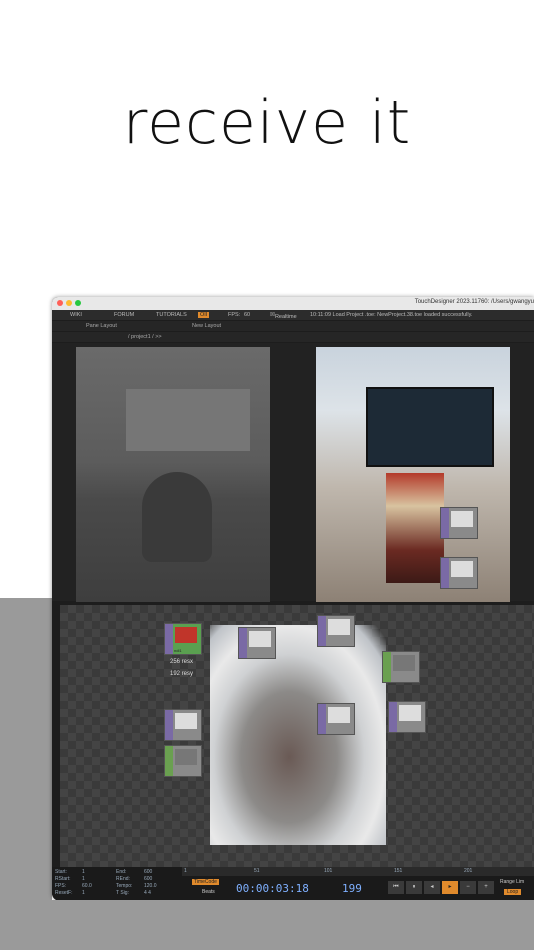  I want to click on rend-label: REnd:, so click(123, 879).